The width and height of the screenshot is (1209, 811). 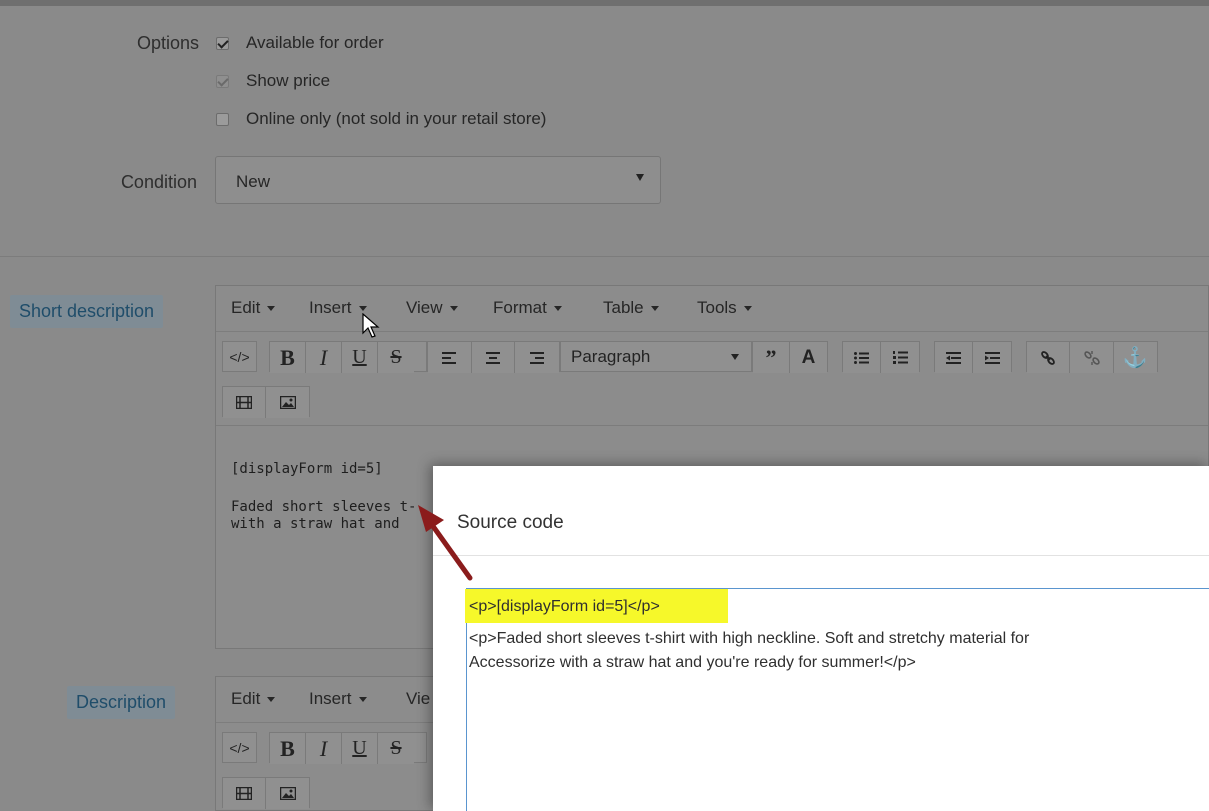 I want to click on menu-format: Format, so click(x=527, y=308).